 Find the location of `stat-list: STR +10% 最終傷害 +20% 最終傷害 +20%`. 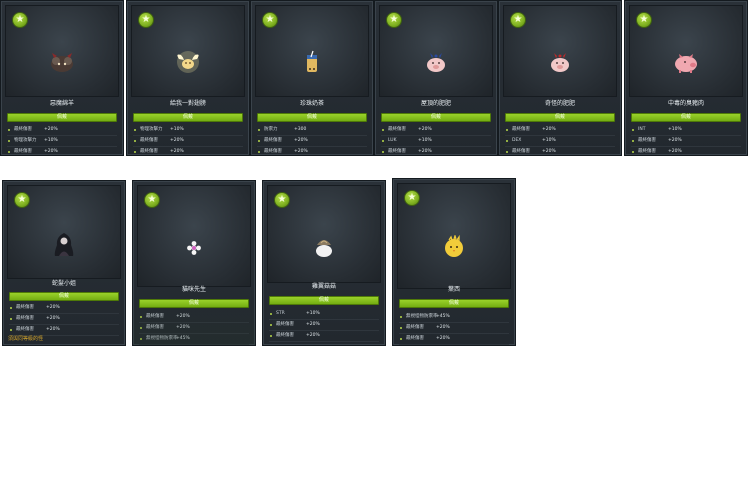

stat-list: STR +10% 最終傷害 +20% 最終傷害 +20% is located at coordinates (324, 325).